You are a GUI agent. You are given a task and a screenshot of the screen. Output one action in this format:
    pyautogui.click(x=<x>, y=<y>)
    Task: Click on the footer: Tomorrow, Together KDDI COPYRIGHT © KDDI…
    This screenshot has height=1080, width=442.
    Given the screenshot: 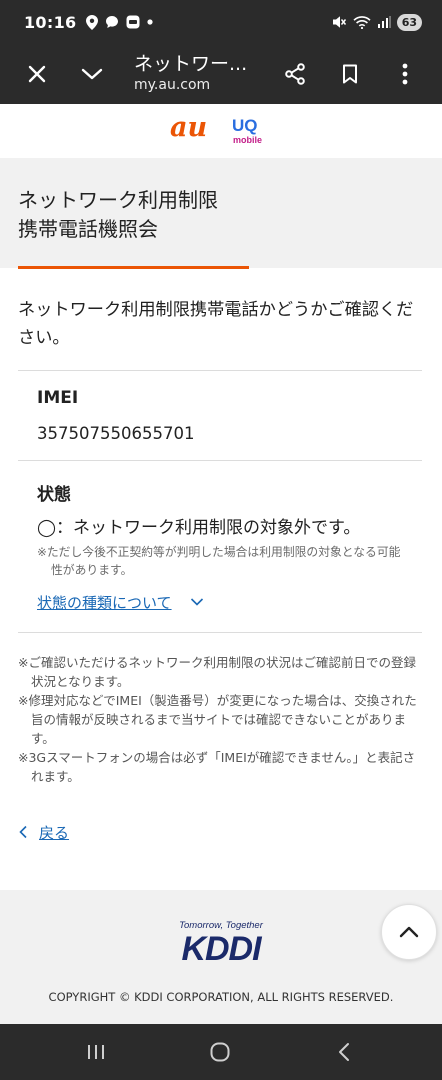 What is the action you would take?
    pyautogui.click(x=221, y=957)
    